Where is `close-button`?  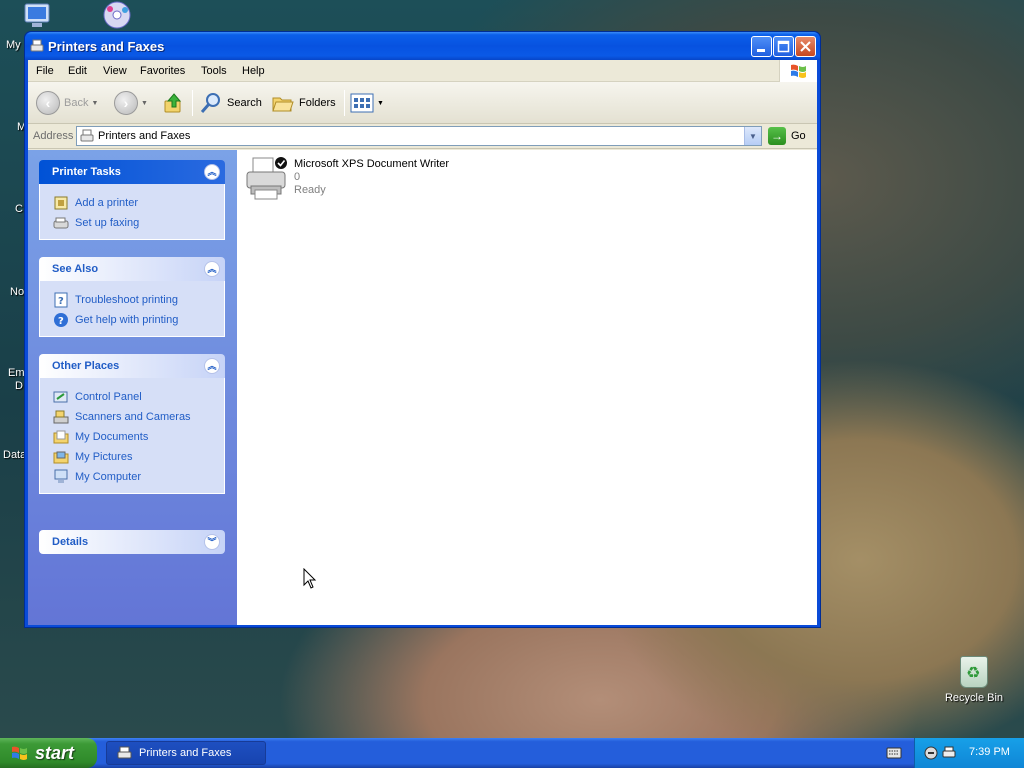 close-button is located at coordinates (805, 46).